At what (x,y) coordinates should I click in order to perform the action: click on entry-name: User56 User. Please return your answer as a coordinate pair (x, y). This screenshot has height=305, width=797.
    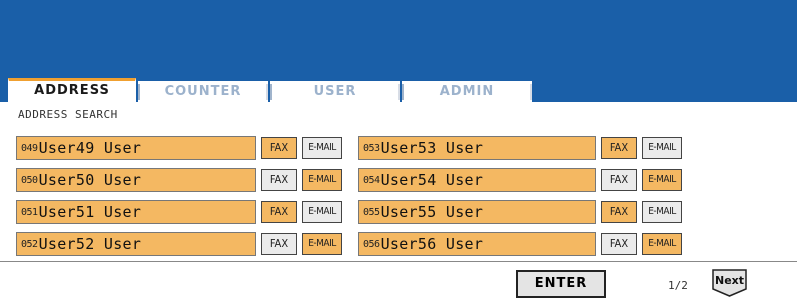
    Looking at the image, I should click on (432, 244).